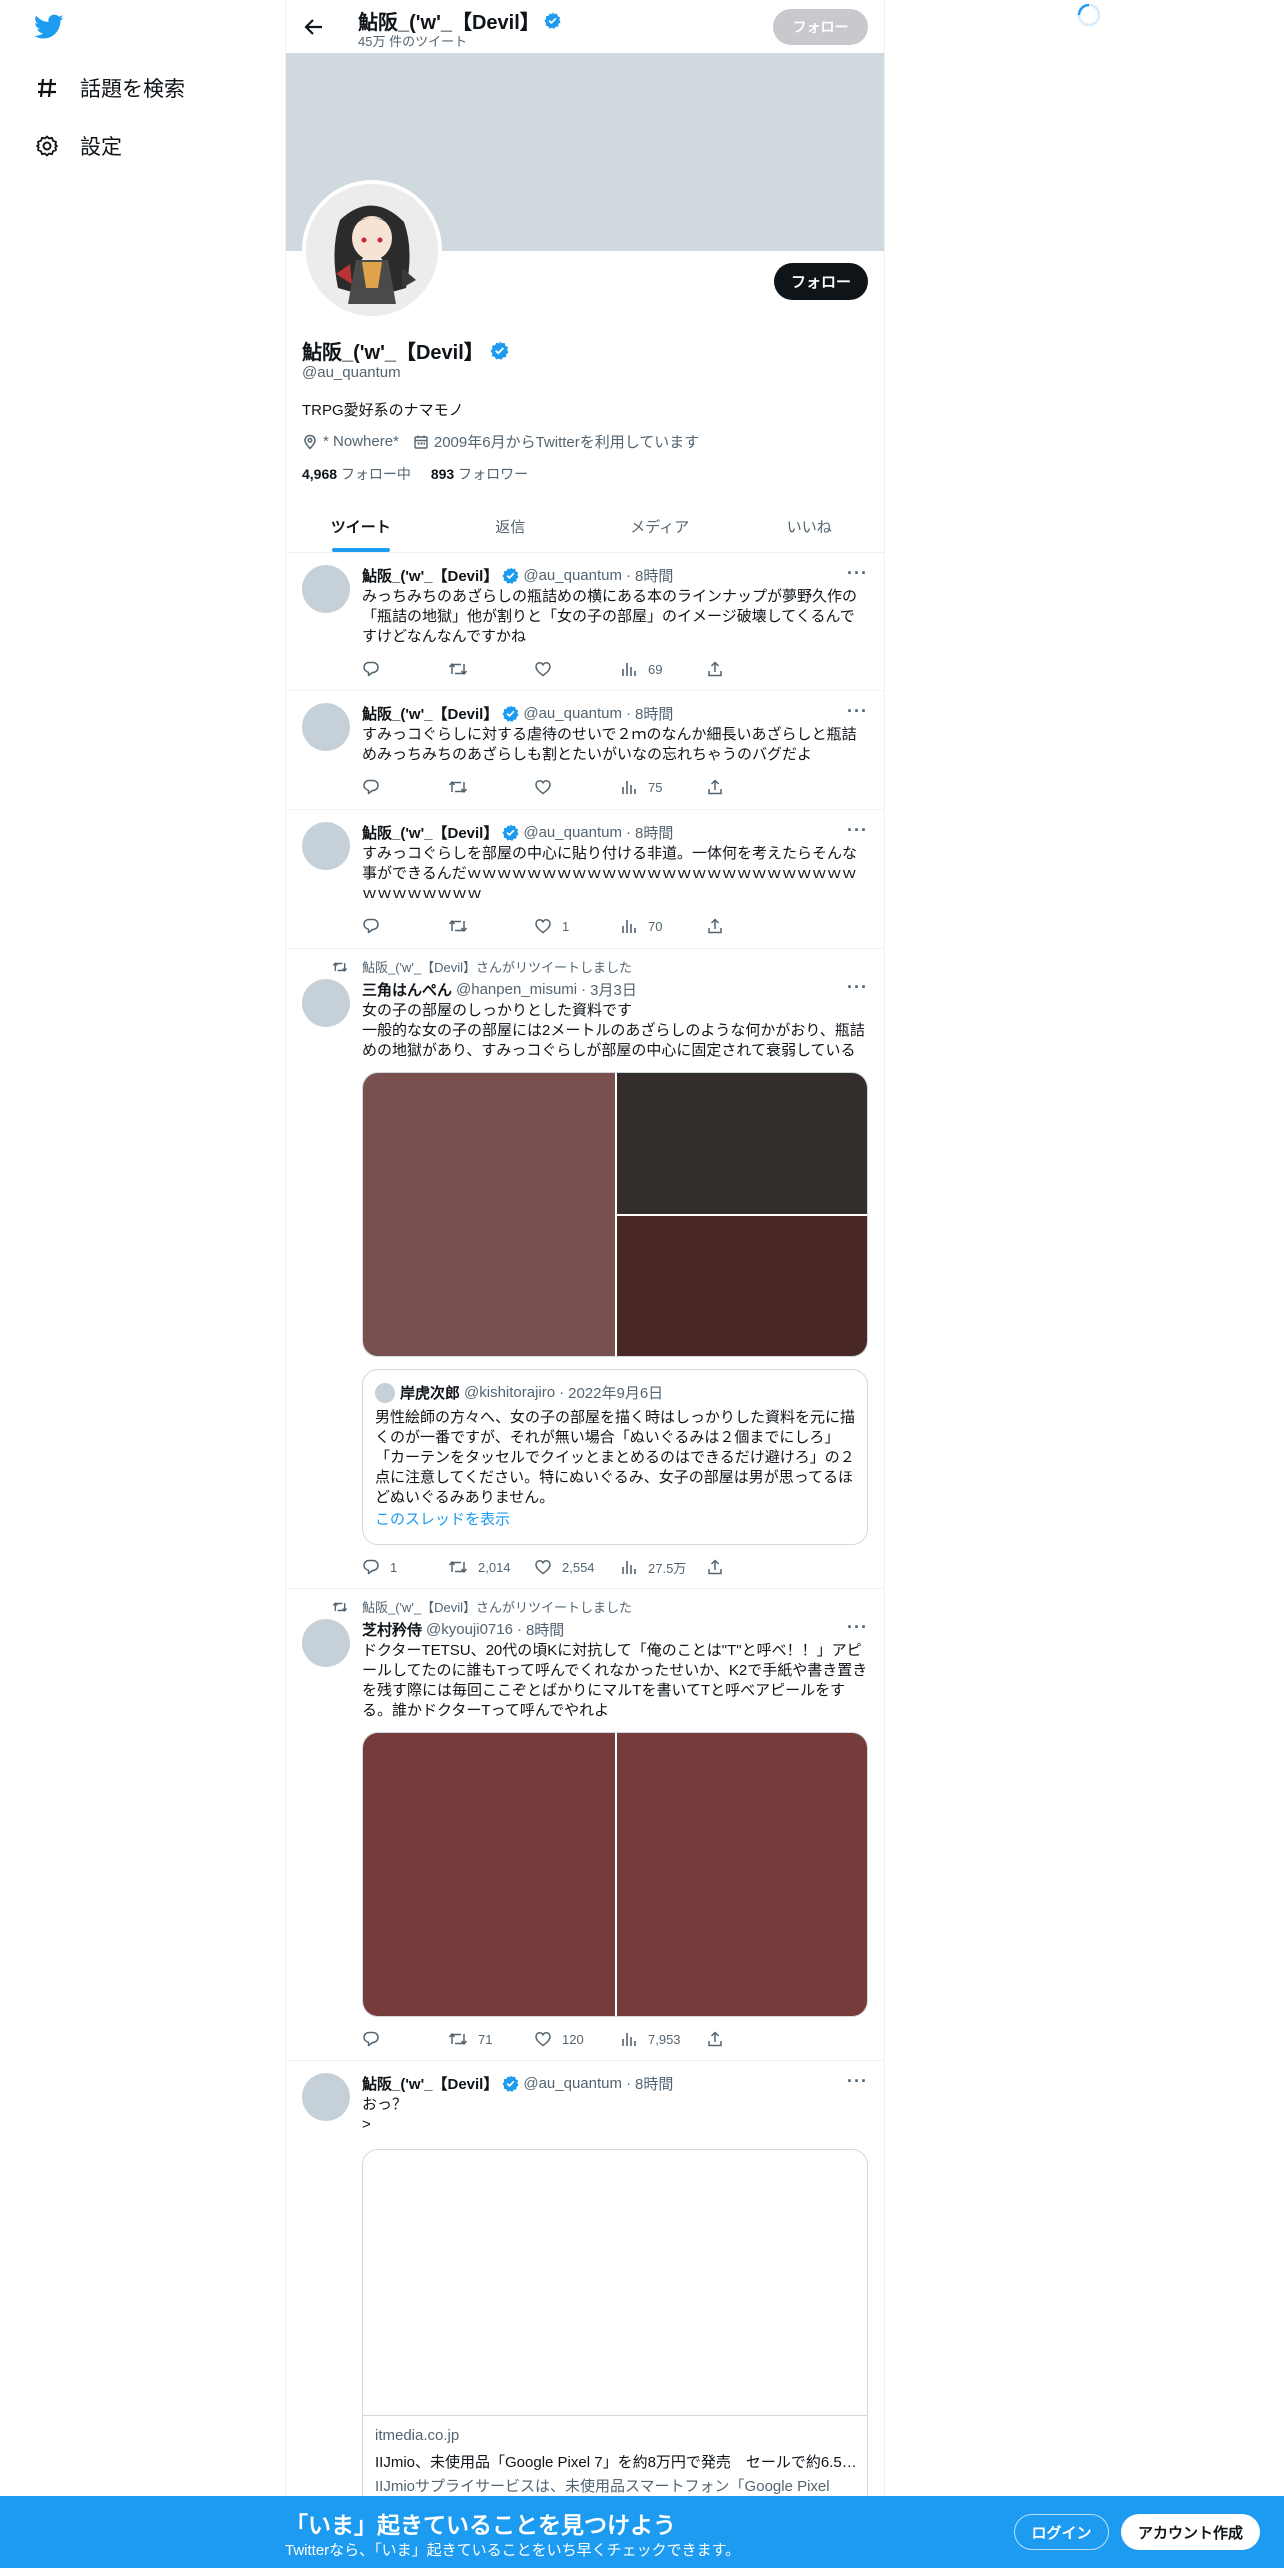  Describe the element at coordinates (616, 1393) in the screenshot. I see `quoted-tweet-time: 2022年9月6日` at that location.